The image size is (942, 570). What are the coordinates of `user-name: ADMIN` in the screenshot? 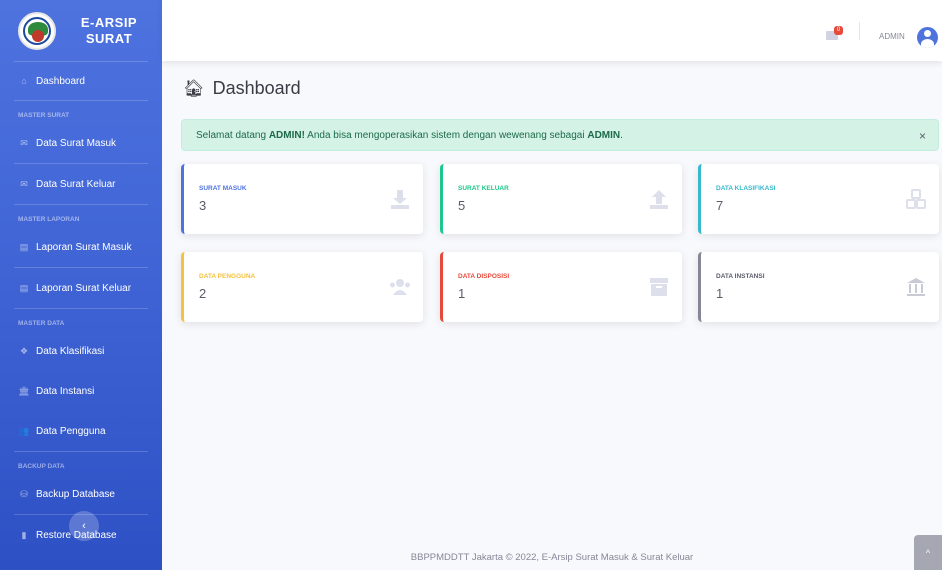 It's located at (892, 36).